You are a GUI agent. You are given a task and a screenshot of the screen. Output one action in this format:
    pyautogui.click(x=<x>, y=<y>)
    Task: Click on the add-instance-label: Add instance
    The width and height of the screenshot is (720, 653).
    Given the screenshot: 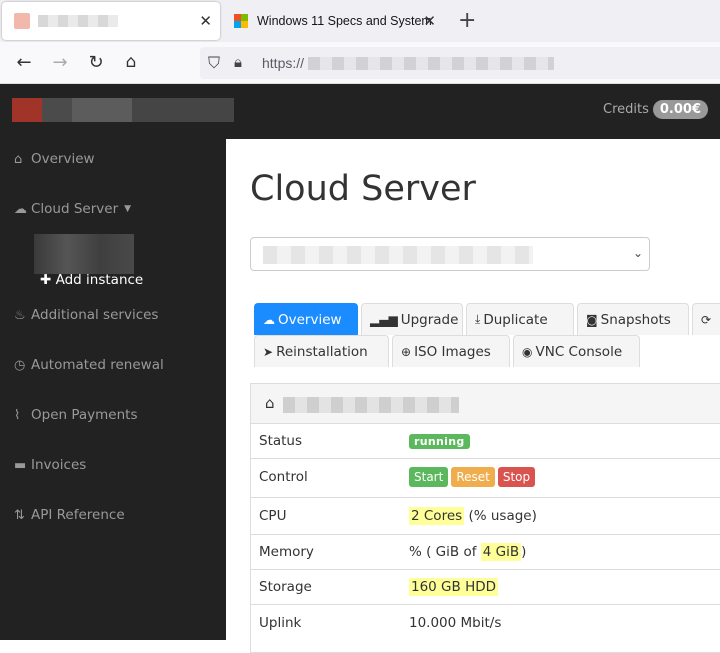 What is the action you would take?
    pyautogui.click(x=99, y=280)
    